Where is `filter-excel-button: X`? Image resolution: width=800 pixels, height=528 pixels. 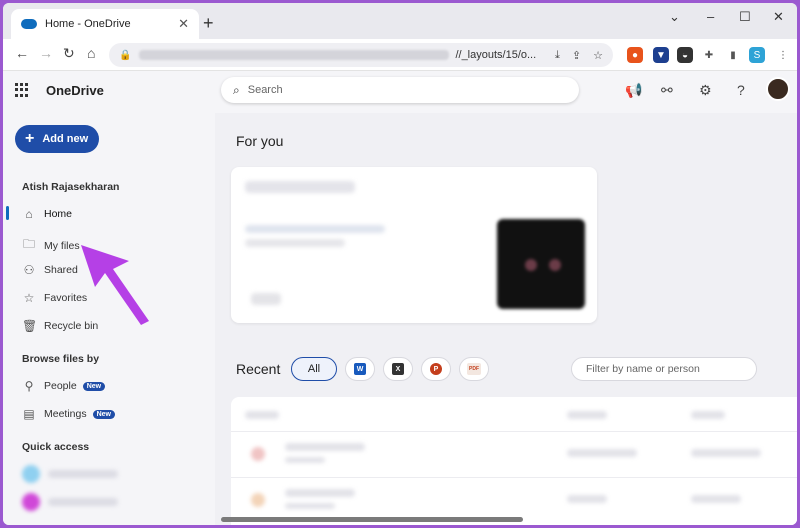
filter-excel-button: X is located at coordinates (398, 369).